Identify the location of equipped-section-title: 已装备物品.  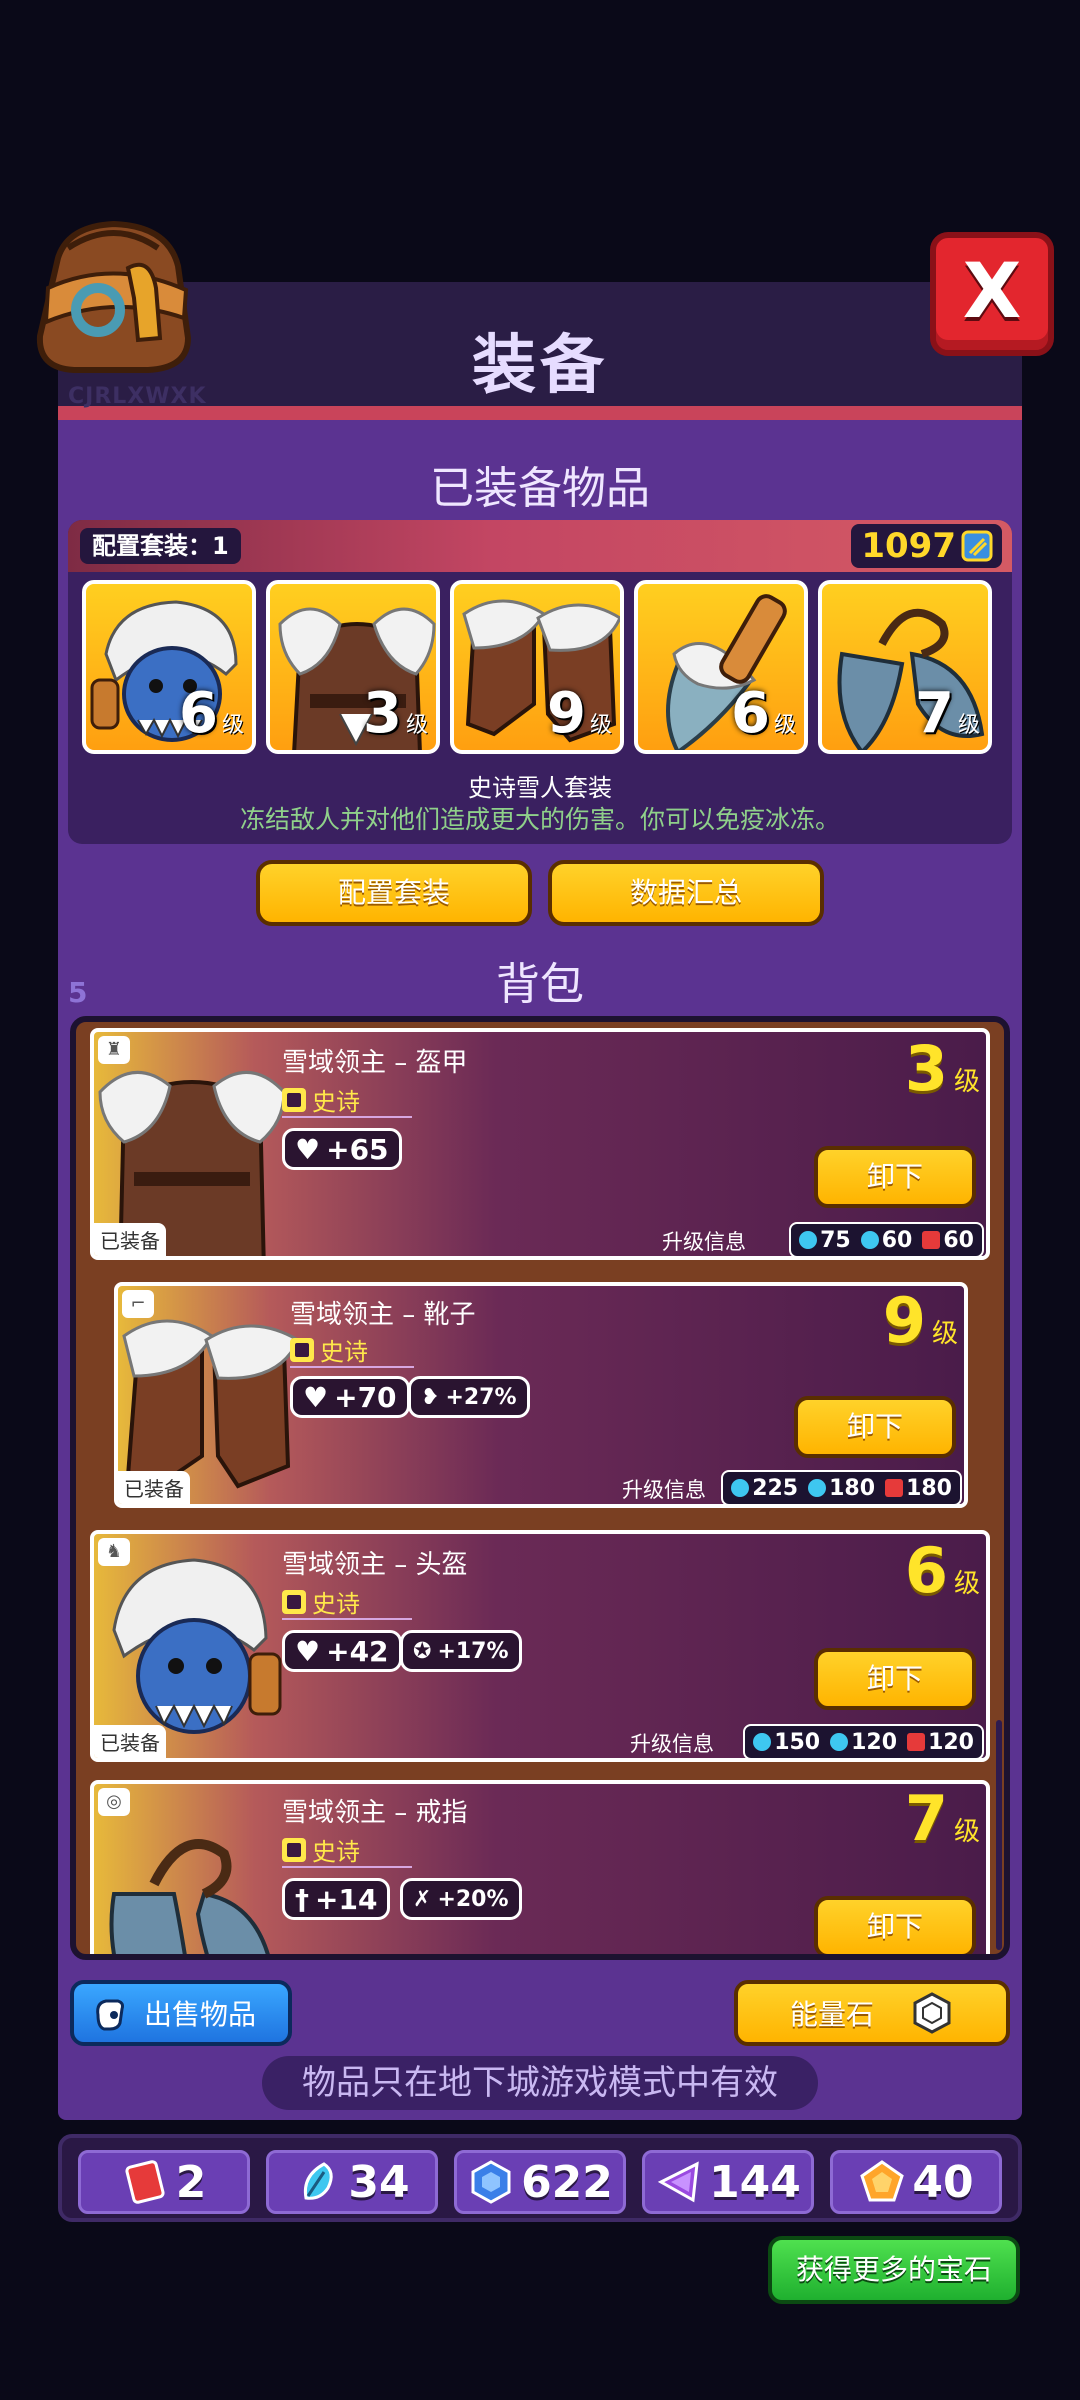
(540, 488).